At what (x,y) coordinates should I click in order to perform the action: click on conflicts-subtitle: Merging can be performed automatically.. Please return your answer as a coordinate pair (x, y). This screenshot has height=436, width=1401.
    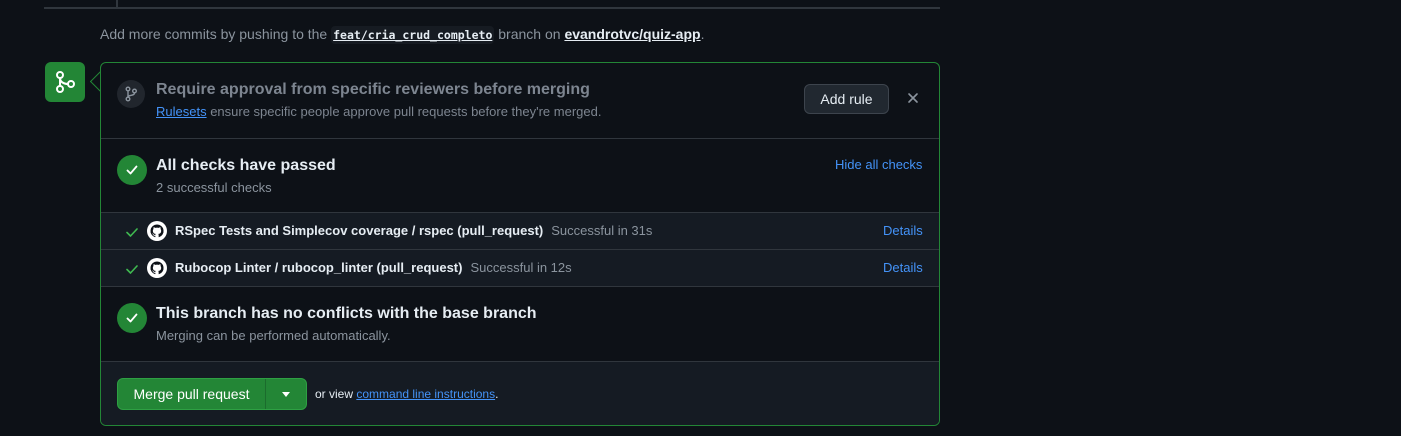
    Looking at the image, I should click on (273, 335).